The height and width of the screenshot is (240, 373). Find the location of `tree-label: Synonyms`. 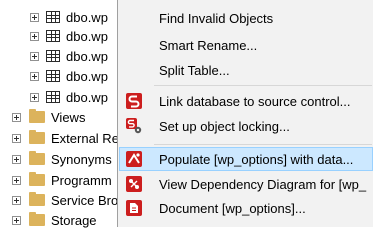

tree-label: Synonyms is located at coordinates (81, 159).